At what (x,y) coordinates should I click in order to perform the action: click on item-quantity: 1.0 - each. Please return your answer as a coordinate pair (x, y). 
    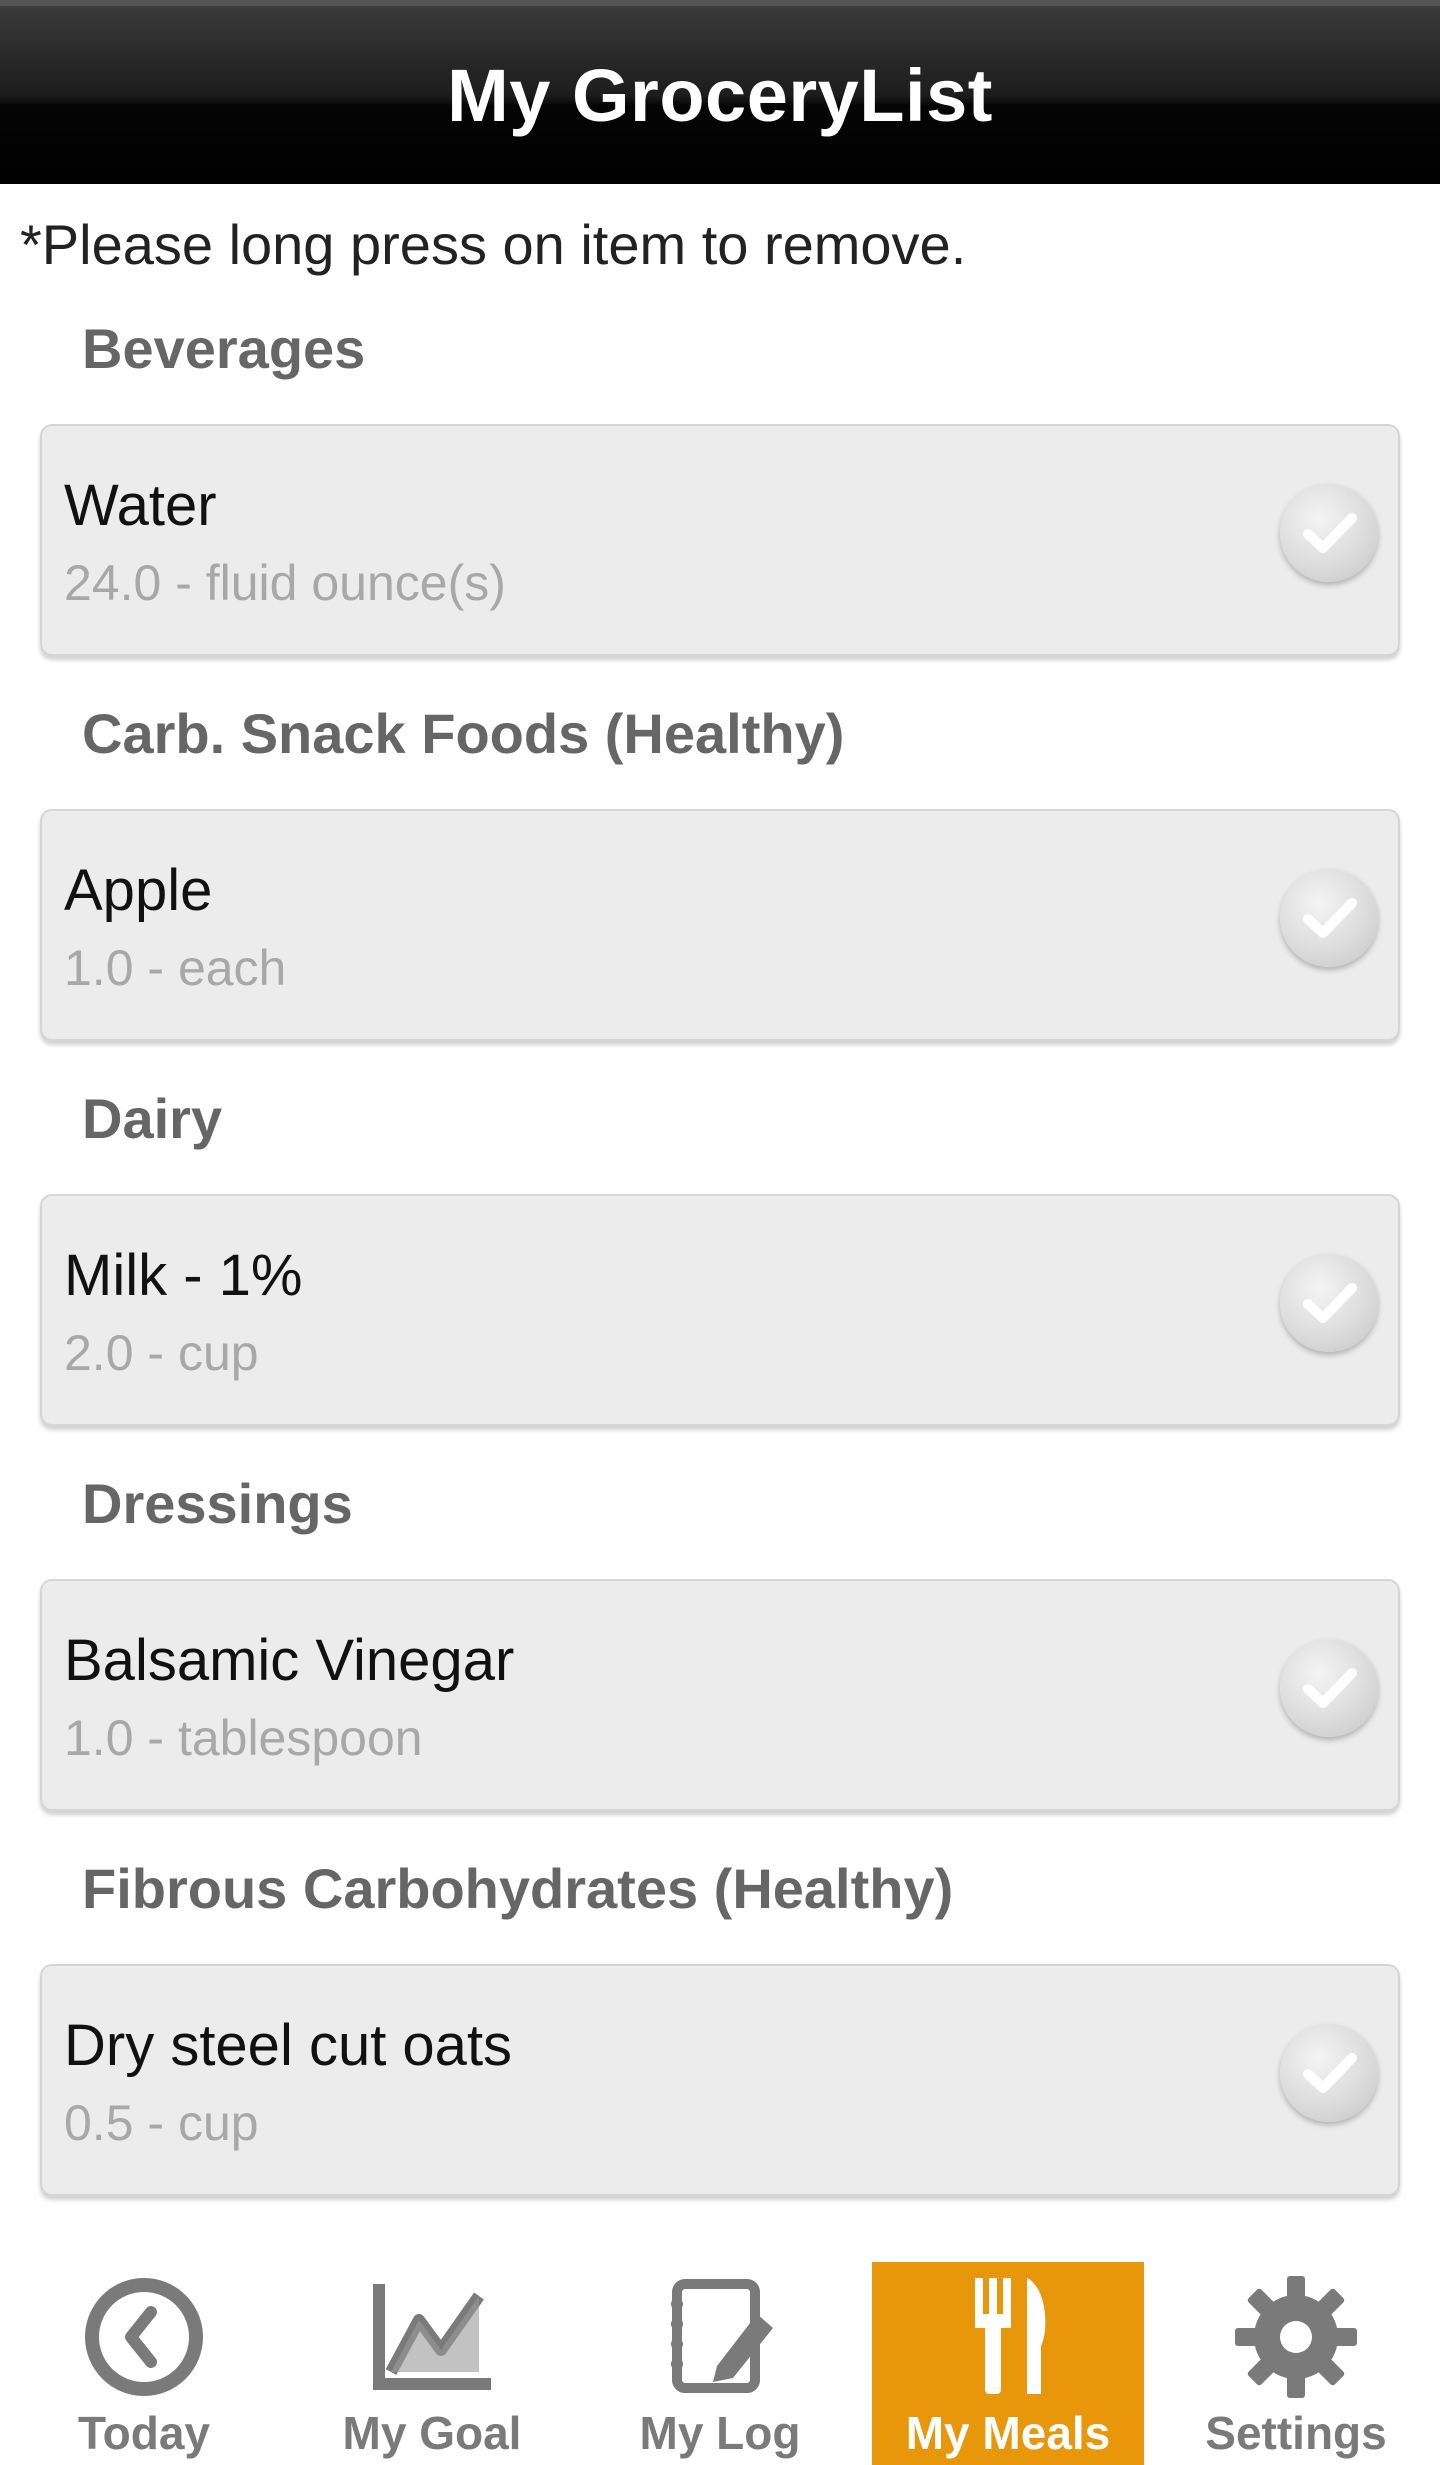
    Looking at the image, I should click on (175, 968).